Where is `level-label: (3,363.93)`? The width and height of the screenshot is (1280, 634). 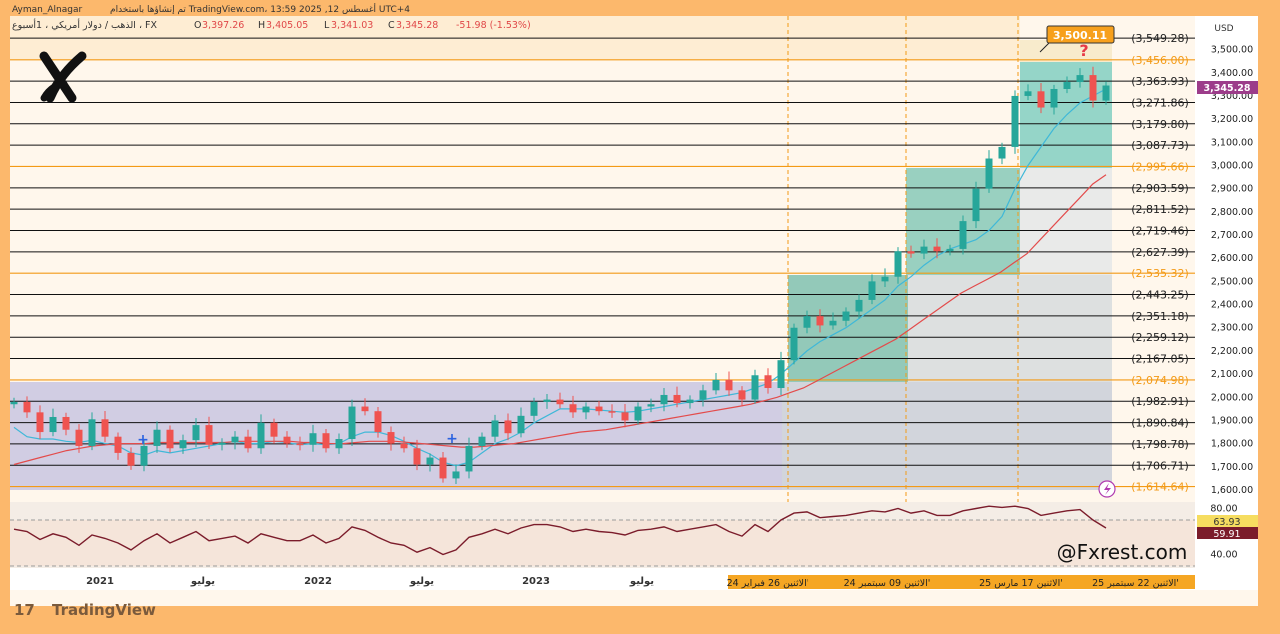 level-label: (3,363.93) is located at coordinates (1160, 81).